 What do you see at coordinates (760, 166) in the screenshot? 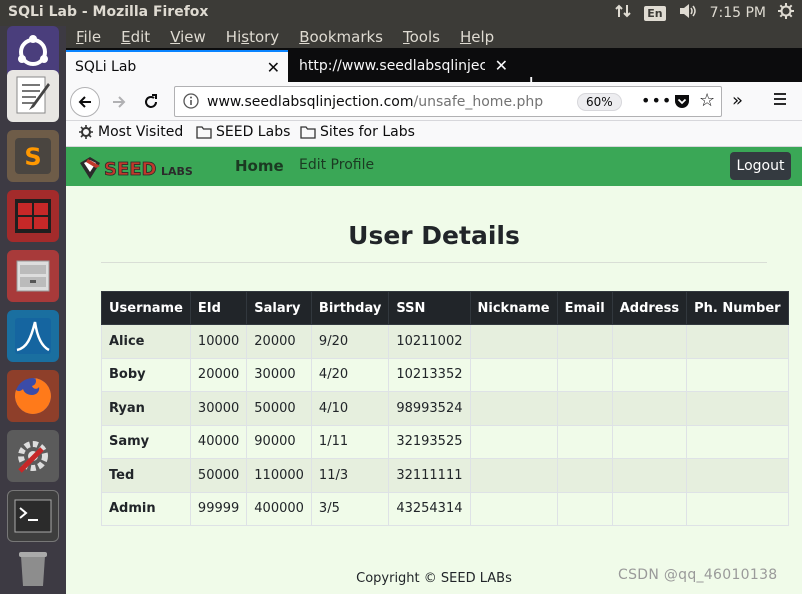
I see `logout-button: Logout` at bounding box center [760, 166].